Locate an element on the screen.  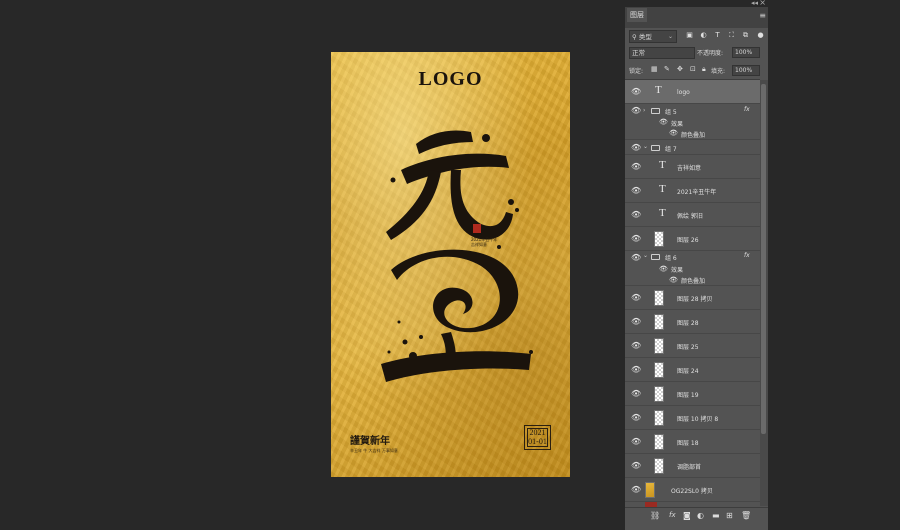
opacity-input: 100% is located at coordinates (746, 52).